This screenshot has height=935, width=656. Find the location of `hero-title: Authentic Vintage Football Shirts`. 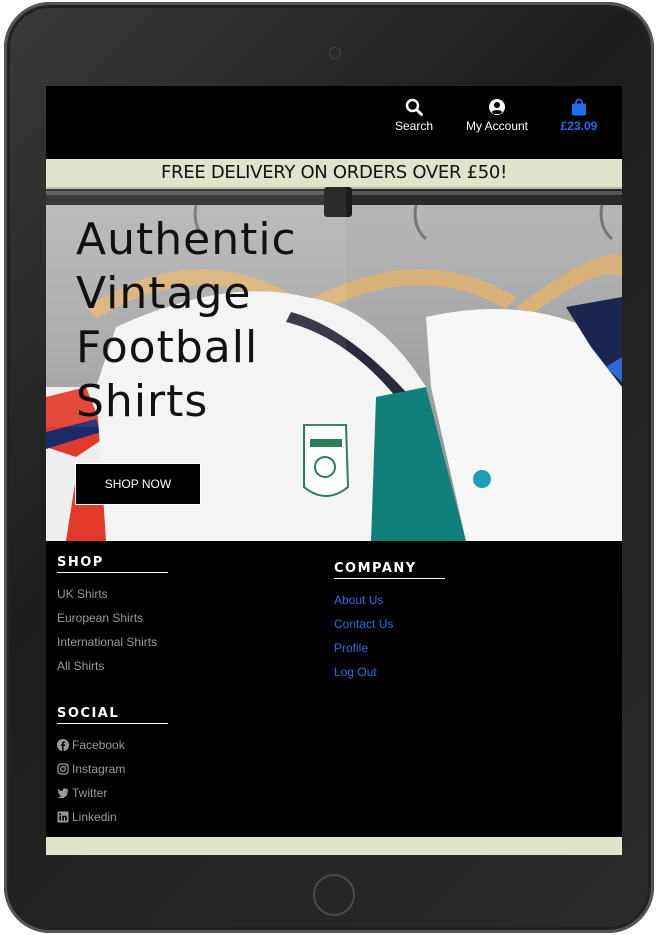

hero-title: Authentic Vintage Football Shirts is located at coordinates (226, 321).